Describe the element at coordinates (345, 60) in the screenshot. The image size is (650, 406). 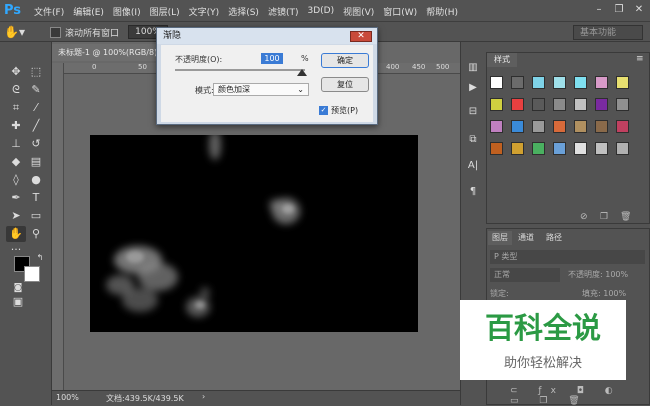
I see `ok-button: 确定` at that location.